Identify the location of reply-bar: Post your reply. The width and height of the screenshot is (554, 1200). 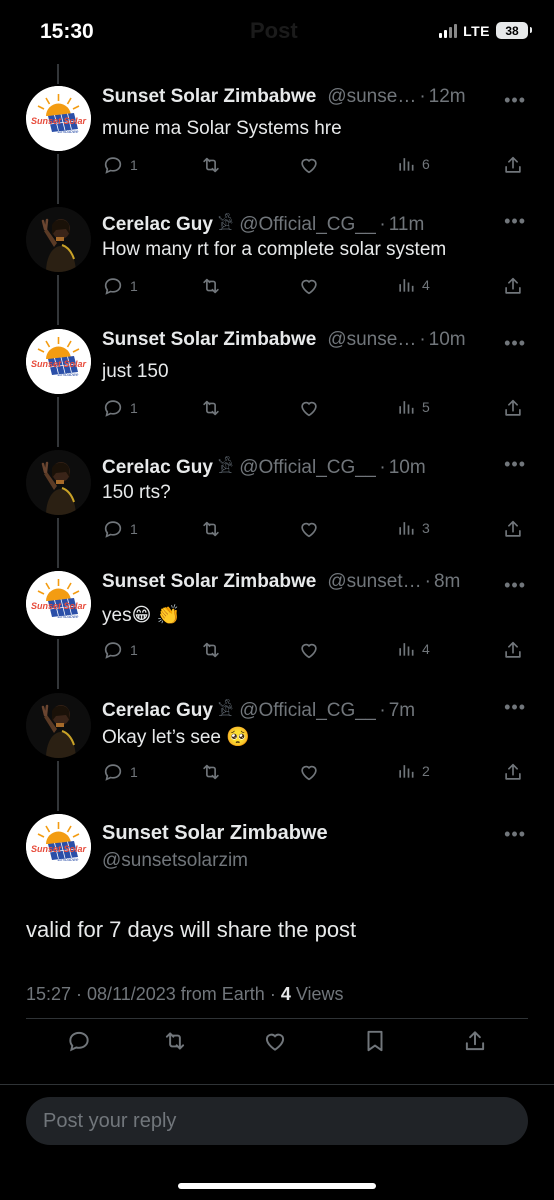
(277, 1142).